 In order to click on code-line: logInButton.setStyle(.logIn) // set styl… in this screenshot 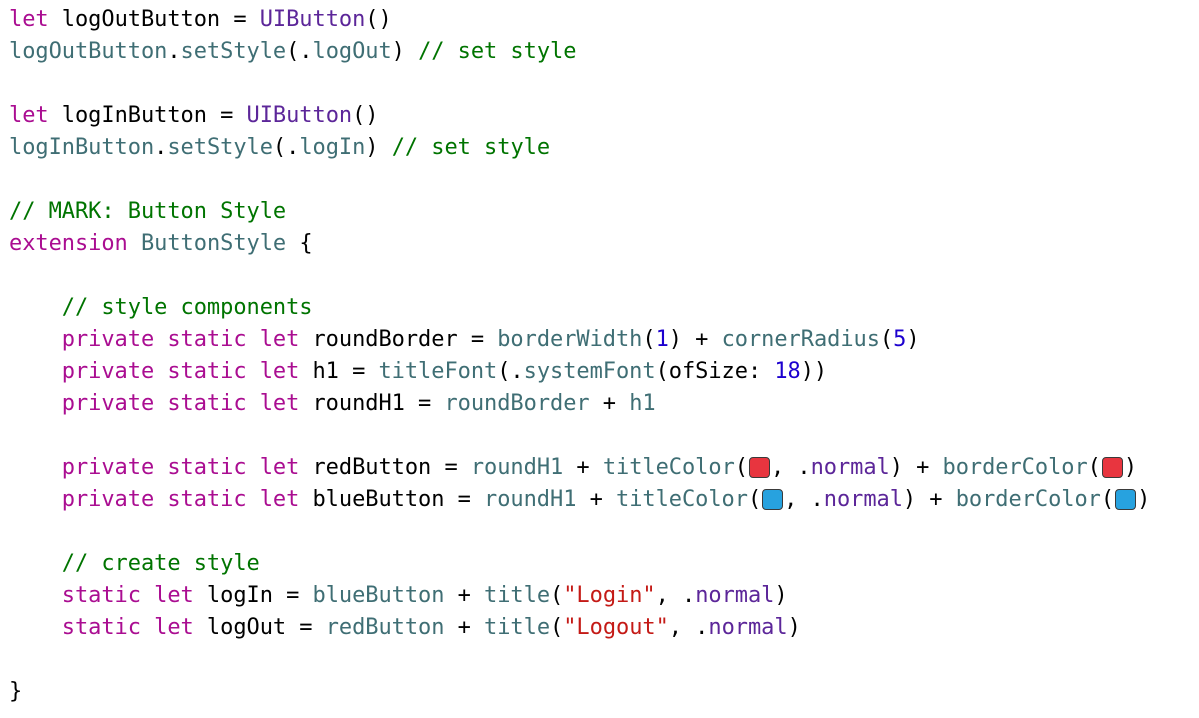, I will do `click(604, 148)`.